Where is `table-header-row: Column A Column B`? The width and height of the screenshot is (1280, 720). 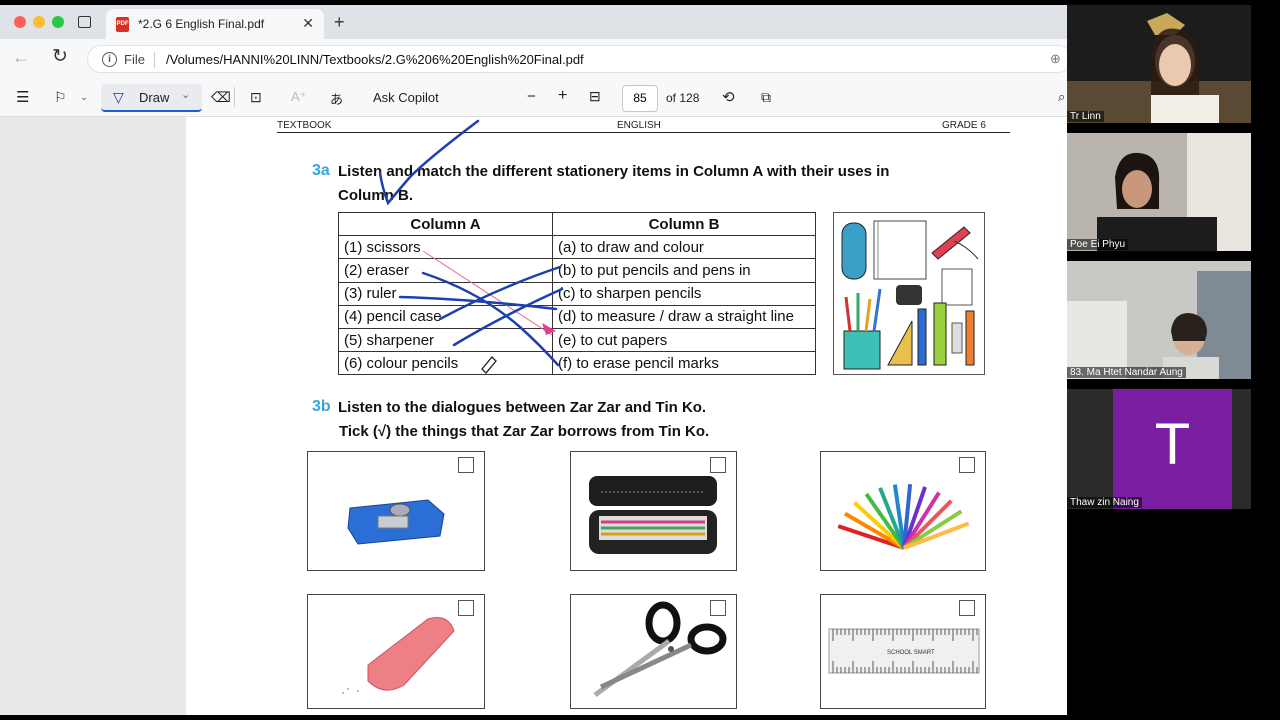
table-header-row: Column A Column B is located at coordinates (577, 224).